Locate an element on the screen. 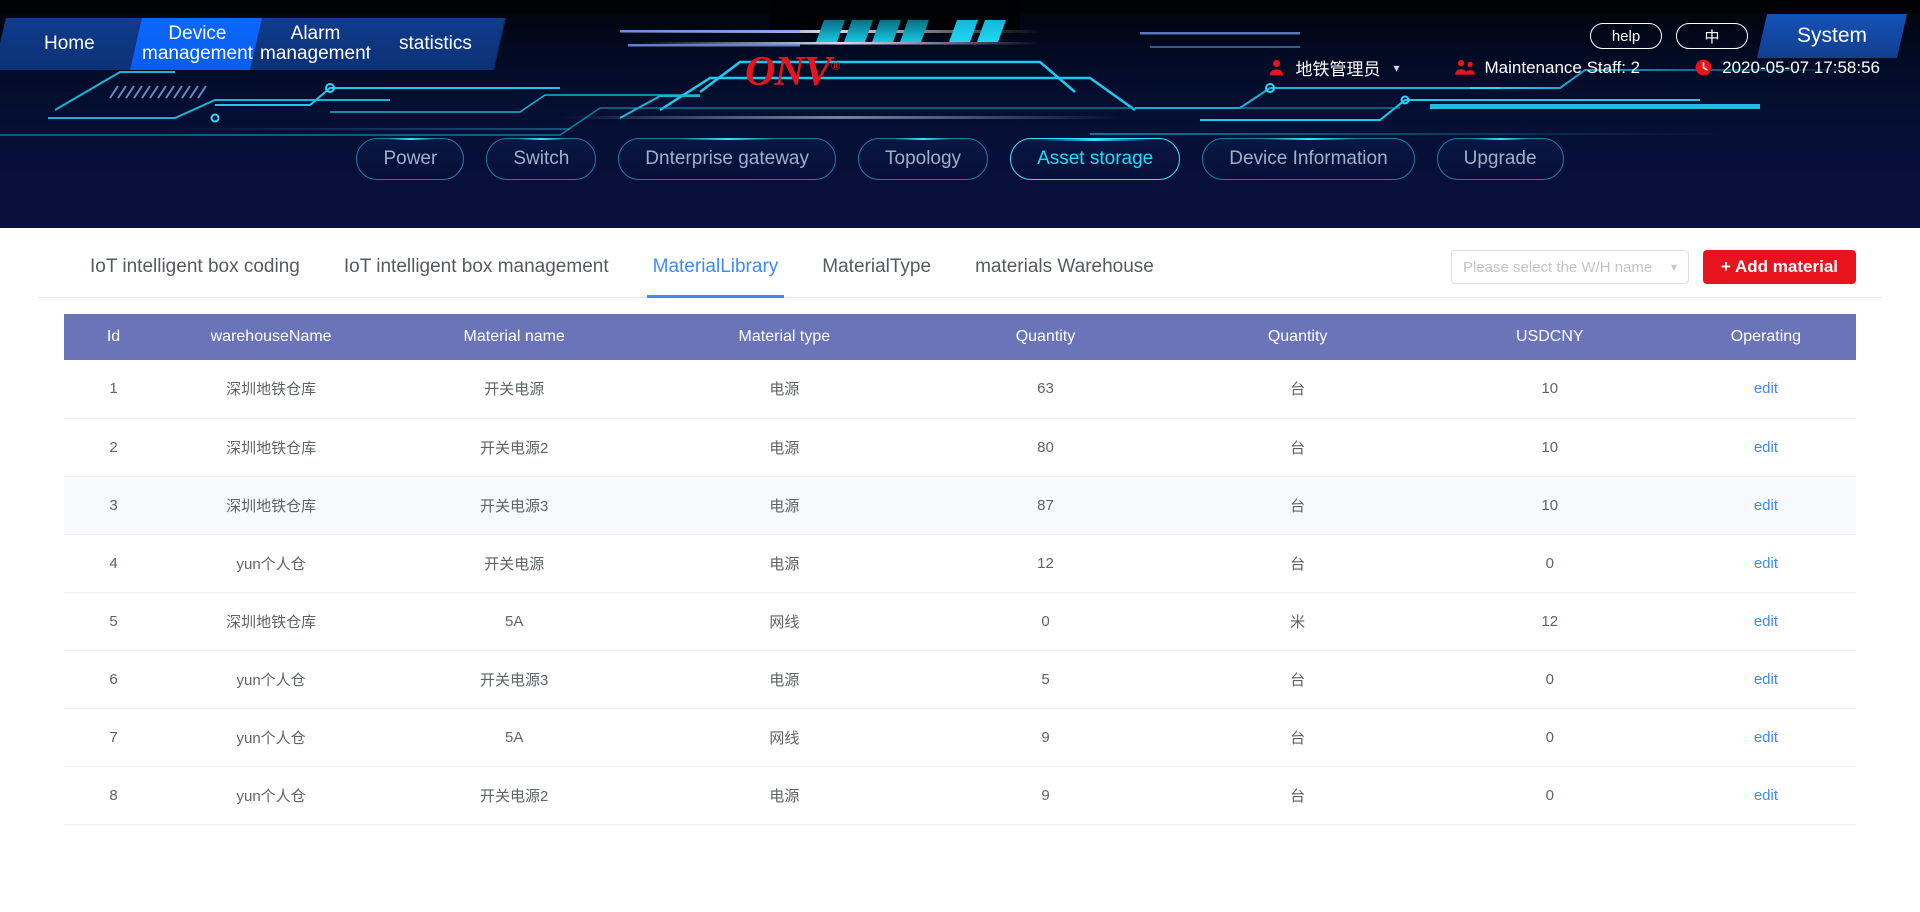 The image size is (1920, 912). table-row: 8 yun个人仓 开关电源2 电源 9 台 0 edit is located at coordinates (960, 795).